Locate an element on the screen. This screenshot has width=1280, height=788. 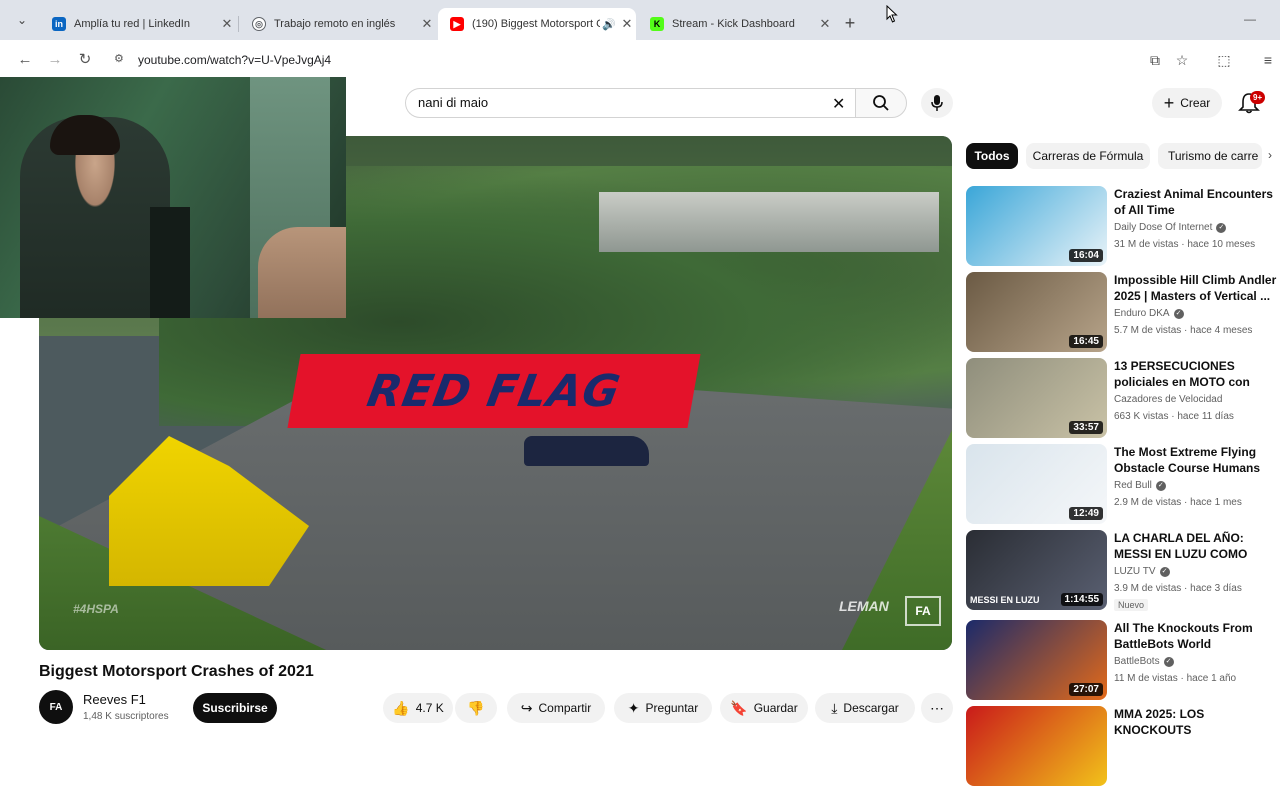
create-label: Crear is located at coordinates (1195, 103).